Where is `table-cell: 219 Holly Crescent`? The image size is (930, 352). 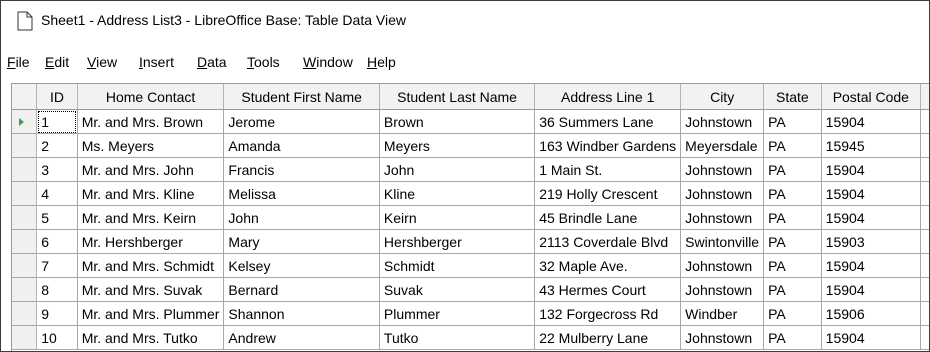
table-cell: 219 Holly Crescent is located at coordinates (608, 193).